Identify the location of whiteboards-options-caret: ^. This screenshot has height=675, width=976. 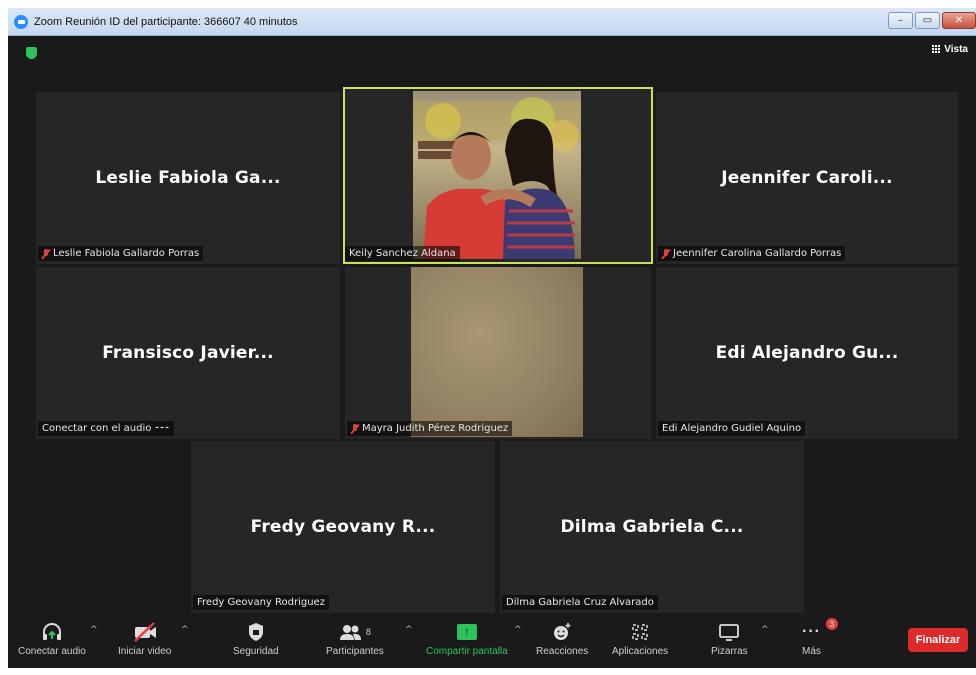
(765, 630).